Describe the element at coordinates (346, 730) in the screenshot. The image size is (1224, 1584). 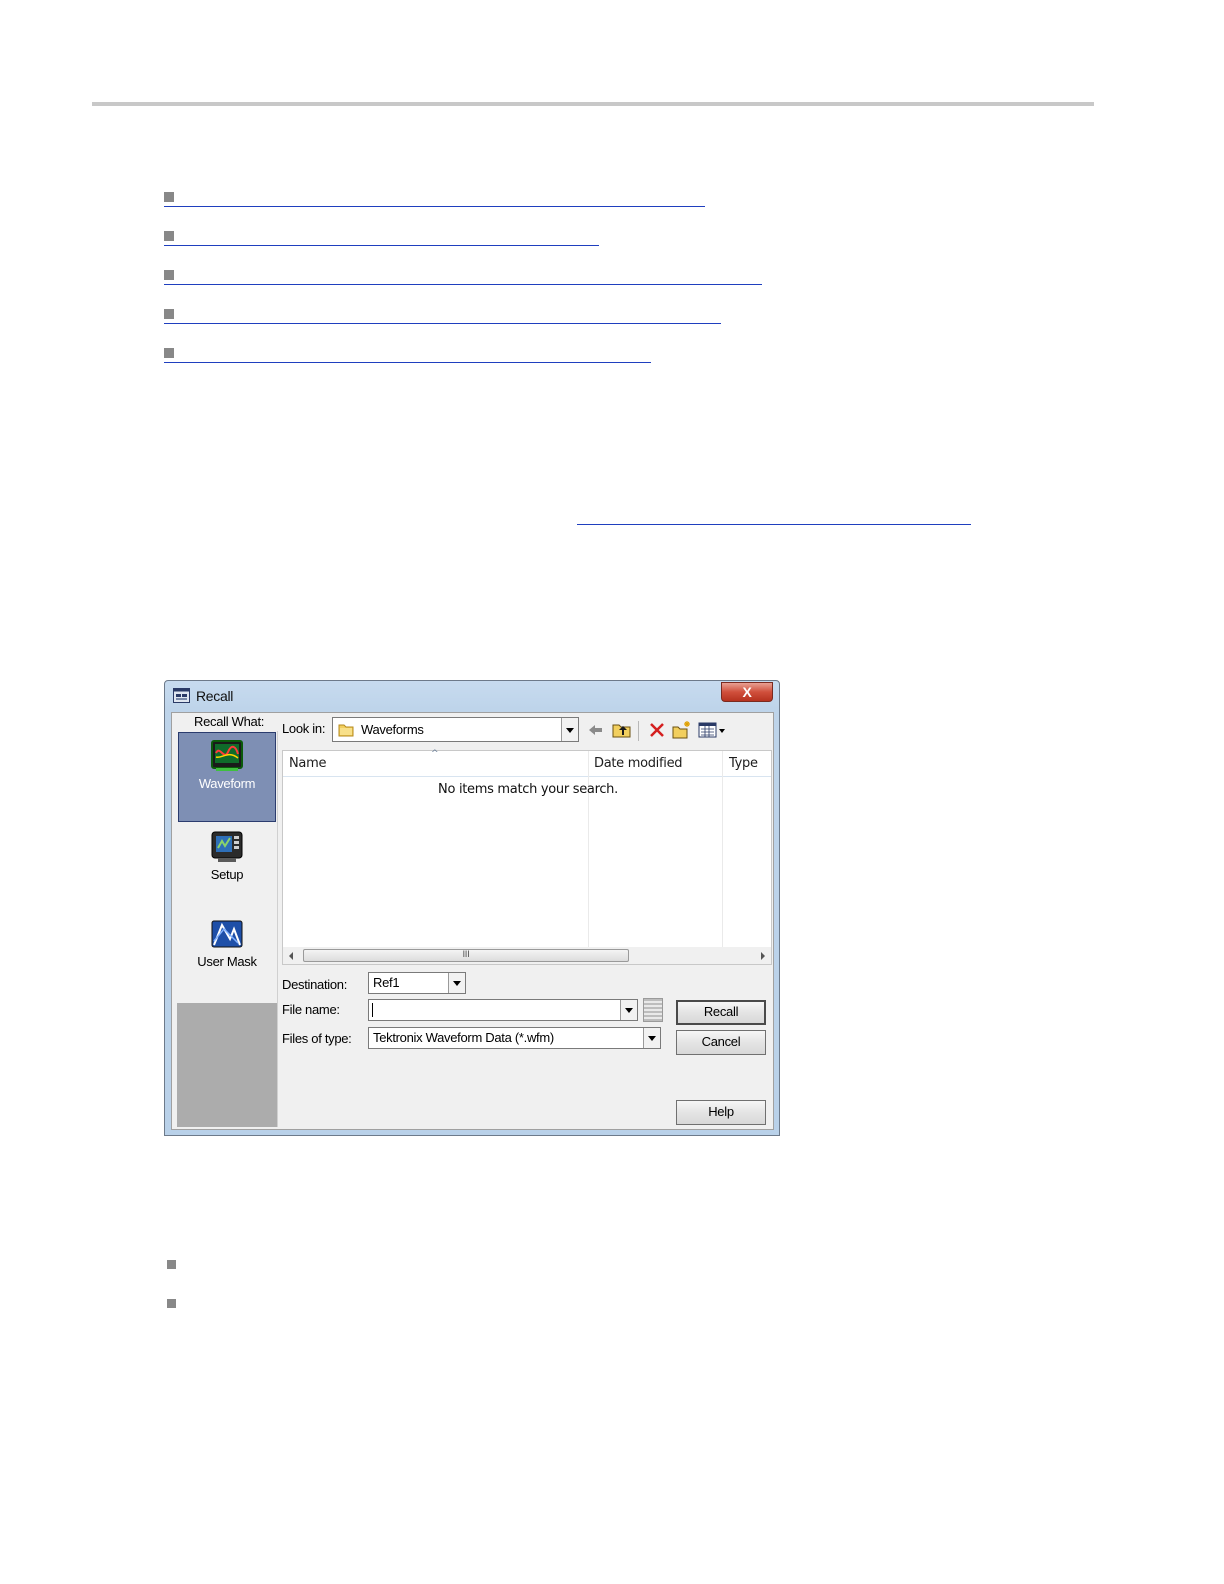
I see `folder-icon` at that location.